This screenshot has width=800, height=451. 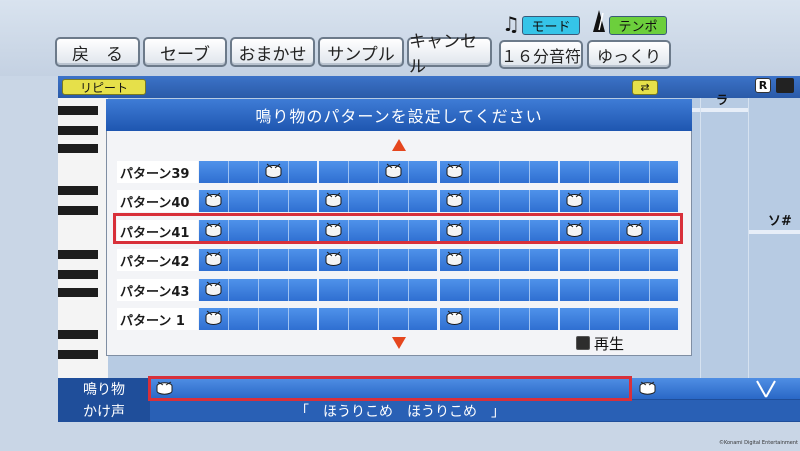 What do you see at coordinates (449, 54) in the screenshot?
I see `cancel-button: キャンセル` at bounding box center [449, 54].